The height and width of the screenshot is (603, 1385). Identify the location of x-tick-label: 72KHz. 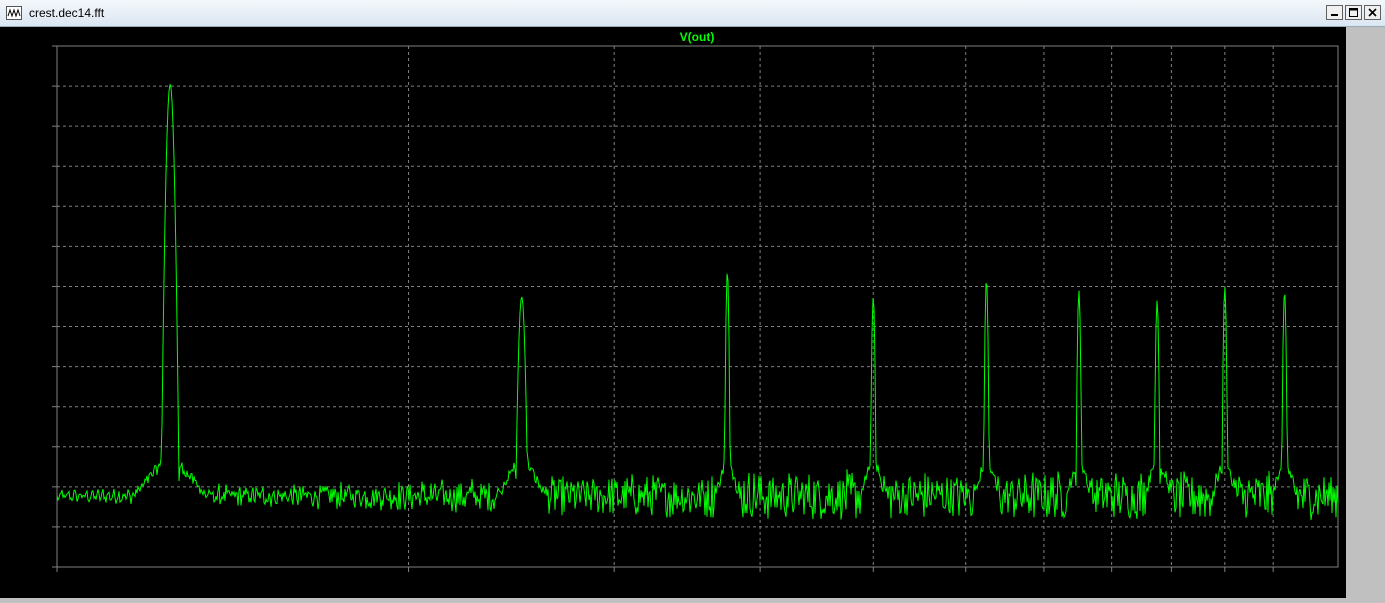
(1171, 582).